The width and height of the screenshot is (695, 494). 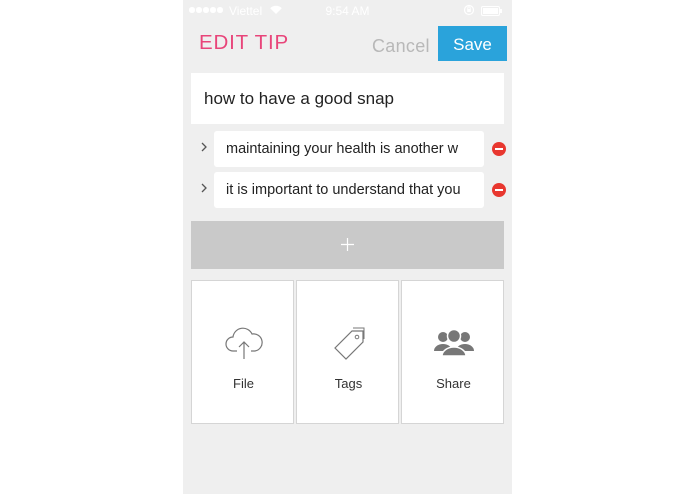 I want to click on tag-icon, so click(x=348, y=345).